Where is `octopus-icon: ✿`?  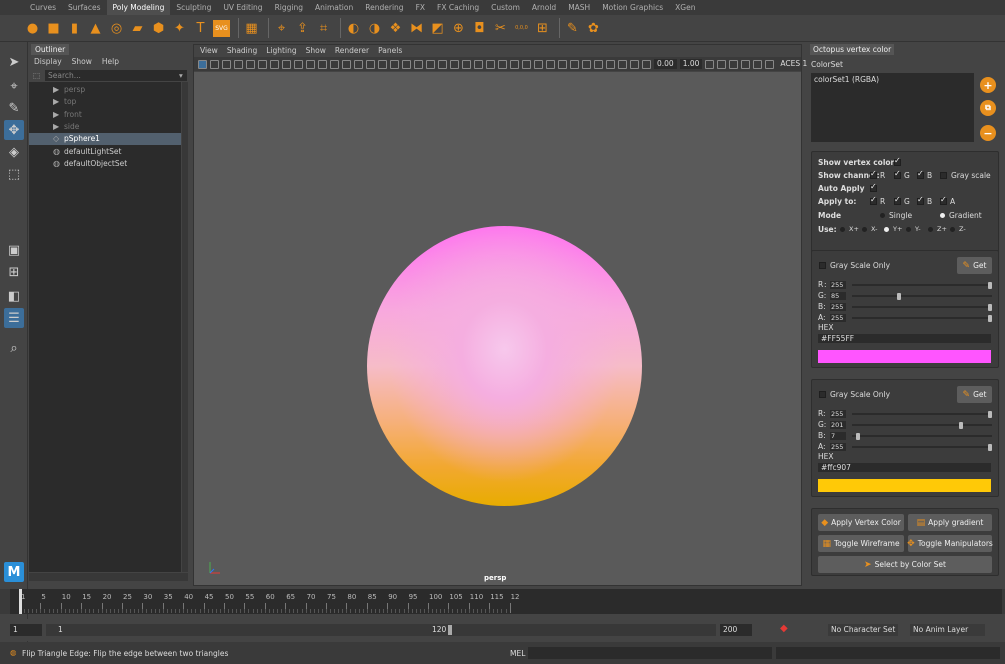 octopus-icon: ✿ is located at coordinates (593, 28).